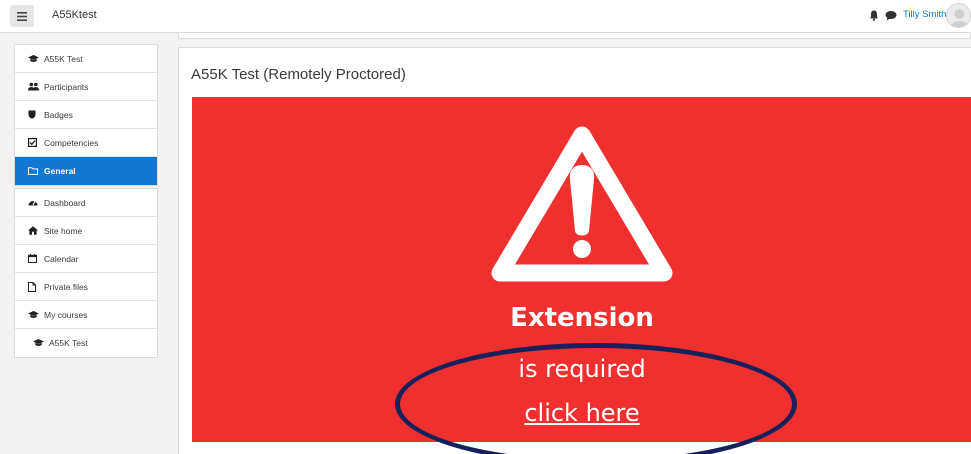  Describe the element at coordinates (34, 171) in the screenshot. I see `folder-icon` at that location.